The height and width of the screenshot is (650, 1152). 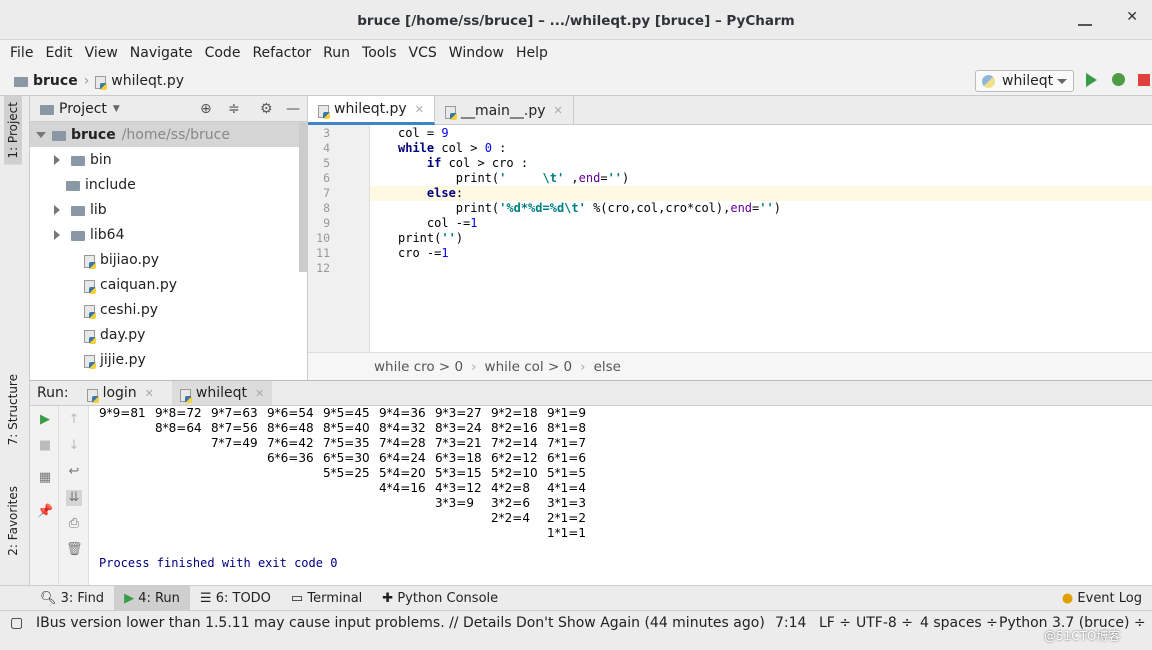 I want to click on run-tab-whileqt: whileqt ✕, so click(x=222, y=393).